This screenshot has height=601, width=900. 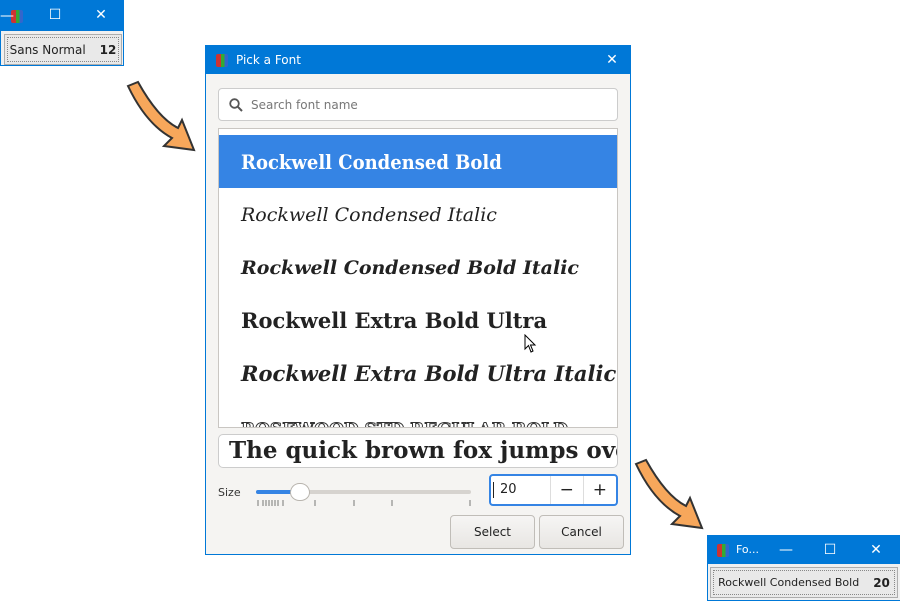 I want to click on title-bar: Fo... — ☐ ✕, so click(x=804, y=550).